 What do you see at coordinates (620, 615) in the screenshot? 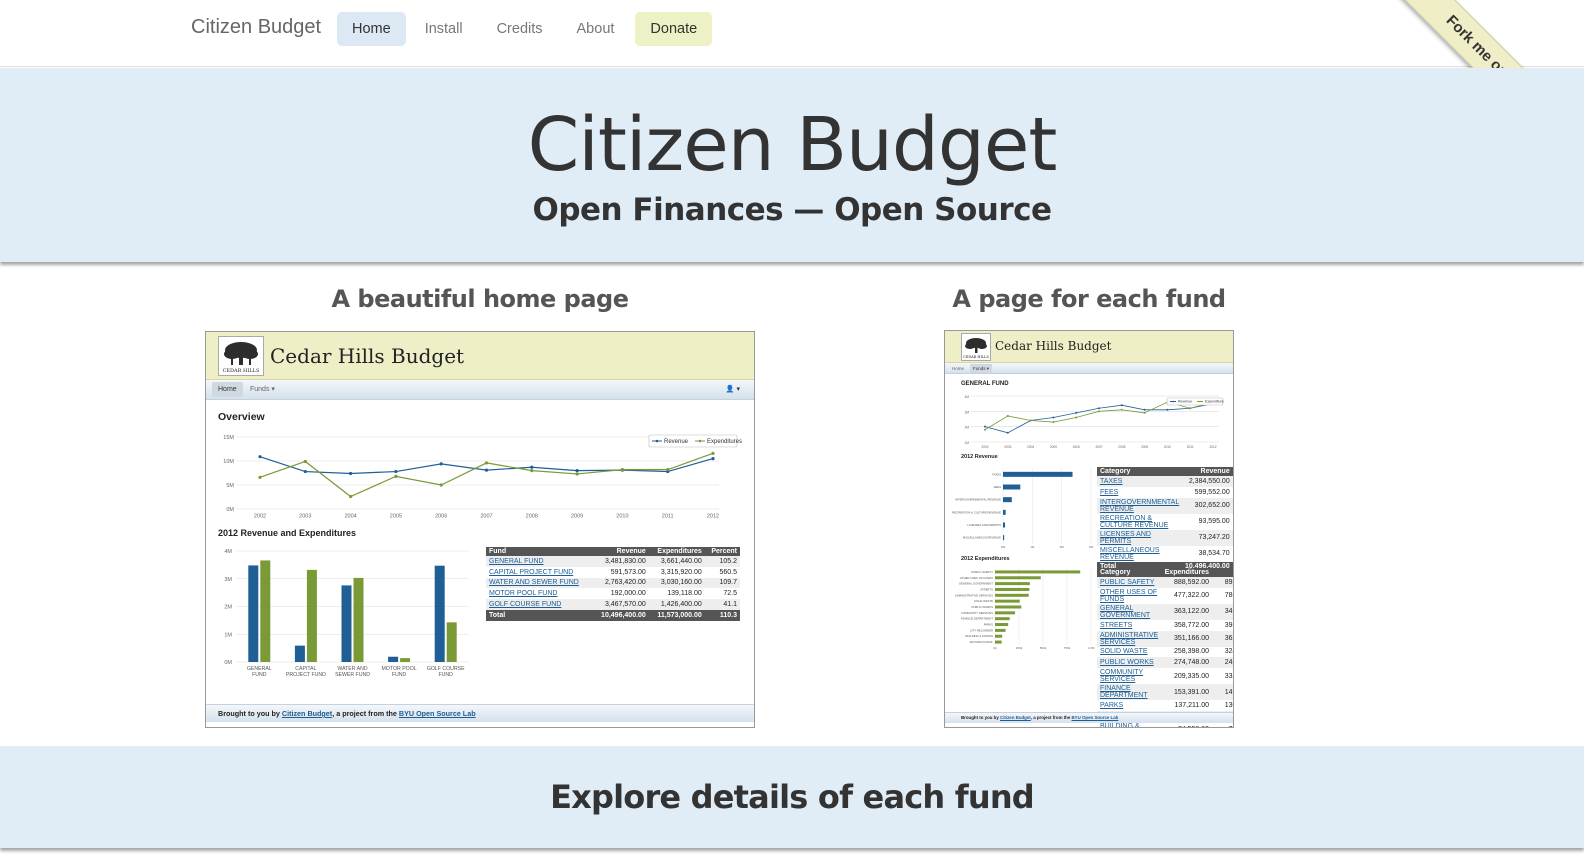
I see `table-cell: 10,496,400.00` at bounding box center [620, 615].